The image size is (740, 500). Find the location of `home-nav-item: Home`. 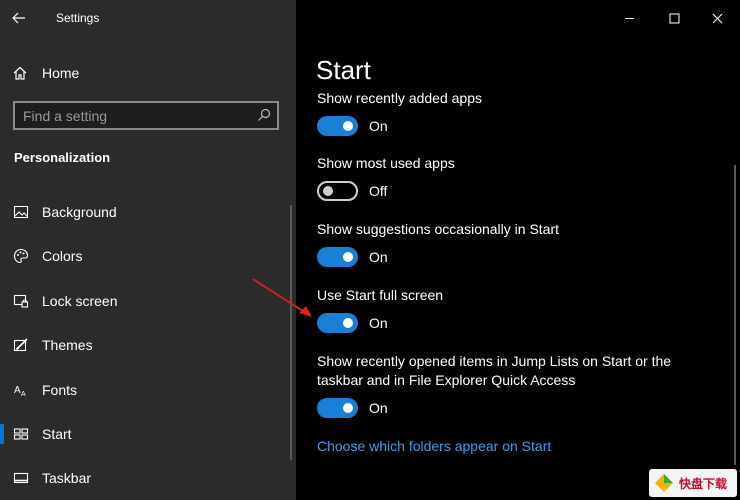

home-nav-item: Home is located at coordinates (147, 73).